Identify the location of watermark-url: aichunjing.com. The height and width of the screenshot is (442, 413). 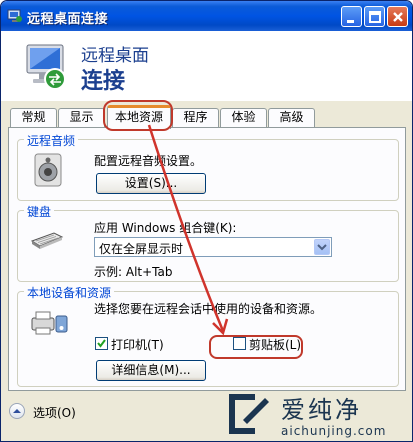
(334, 431).